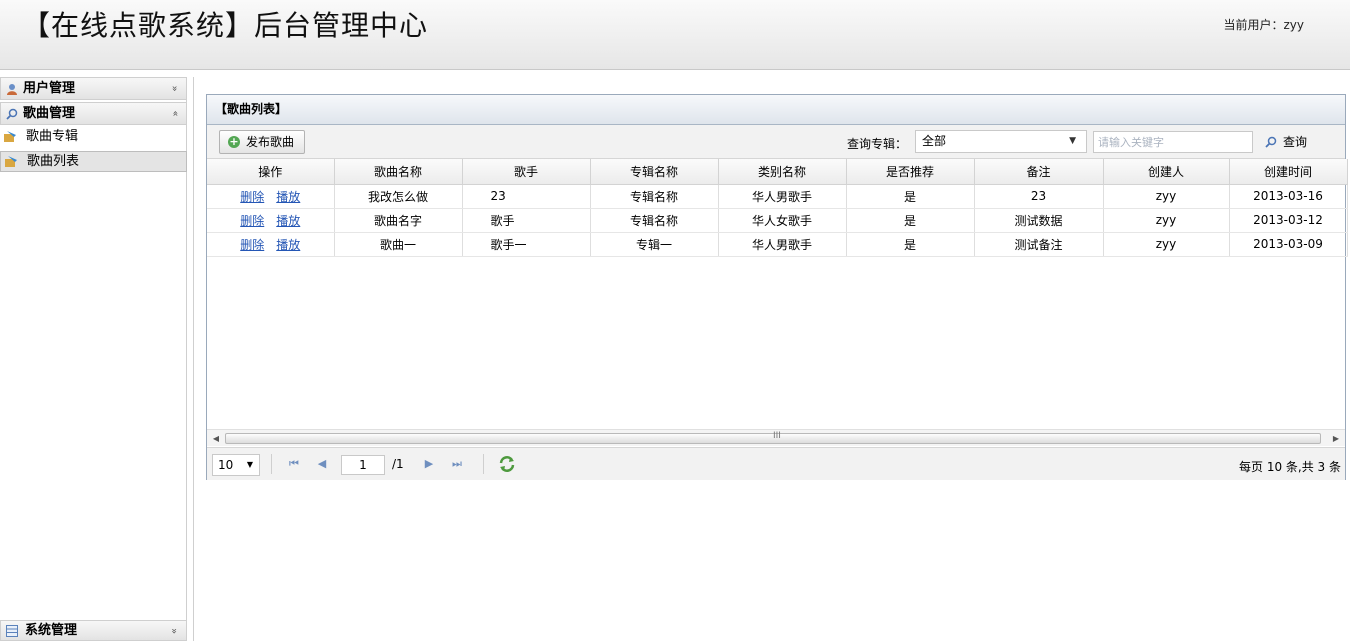 Image resolution: width=1350 pixels, height=641 pixels. Describe the element at coordinates (877, 144) in the screenshot. I see `album-filter-label: 查询专辑：` at that location.